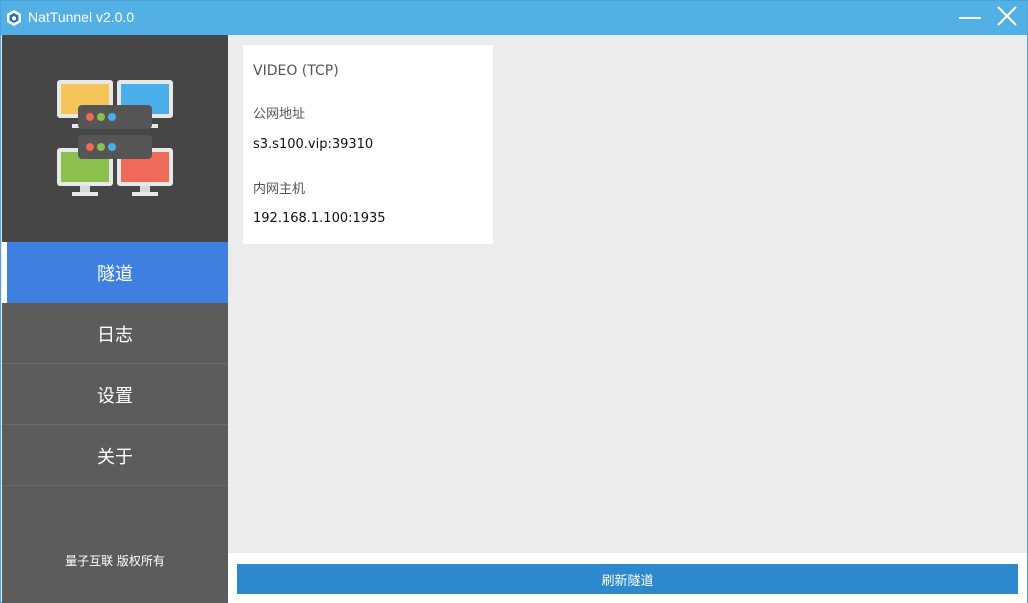 Image resolution: width=1028 pixels, height=603 pixels. I want to click on title-bar: NatTunnel v2.0.0, so click(514, 18).